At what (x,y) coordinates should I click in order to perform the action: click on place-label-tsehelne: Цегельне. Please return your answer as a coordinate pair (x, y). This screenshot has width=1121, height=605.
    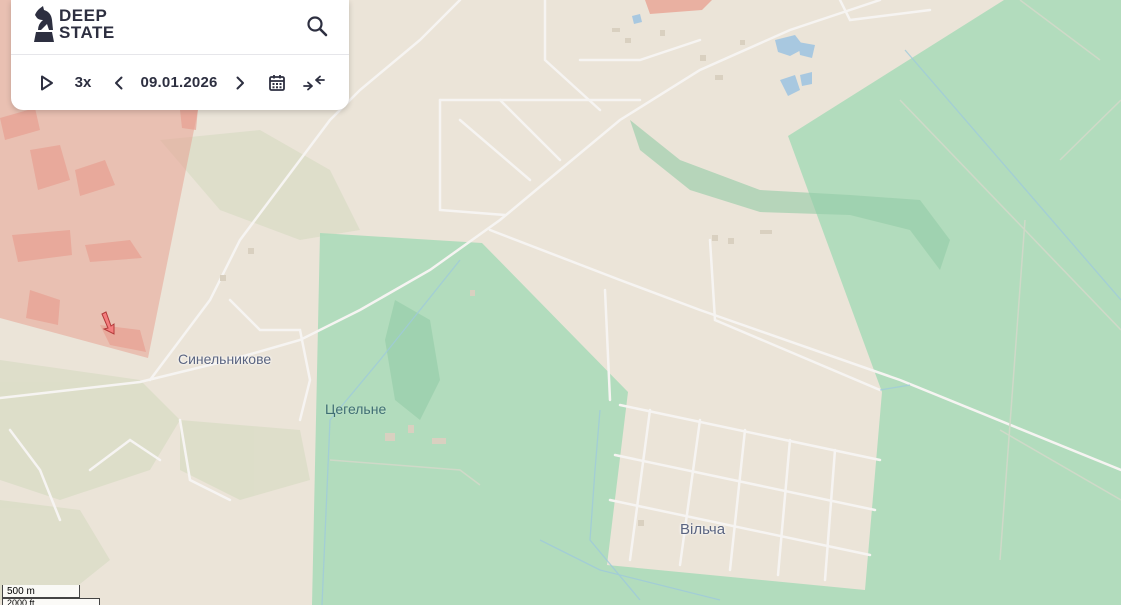
    Looking at the image, I should click on (355, 409).